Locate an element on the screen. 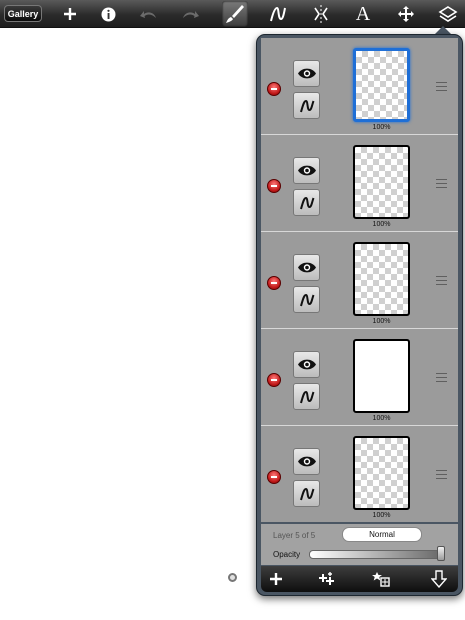 Image resolution: width=465 pixels, height=620 pixels. info-icon is located at coordinates (108, 14).